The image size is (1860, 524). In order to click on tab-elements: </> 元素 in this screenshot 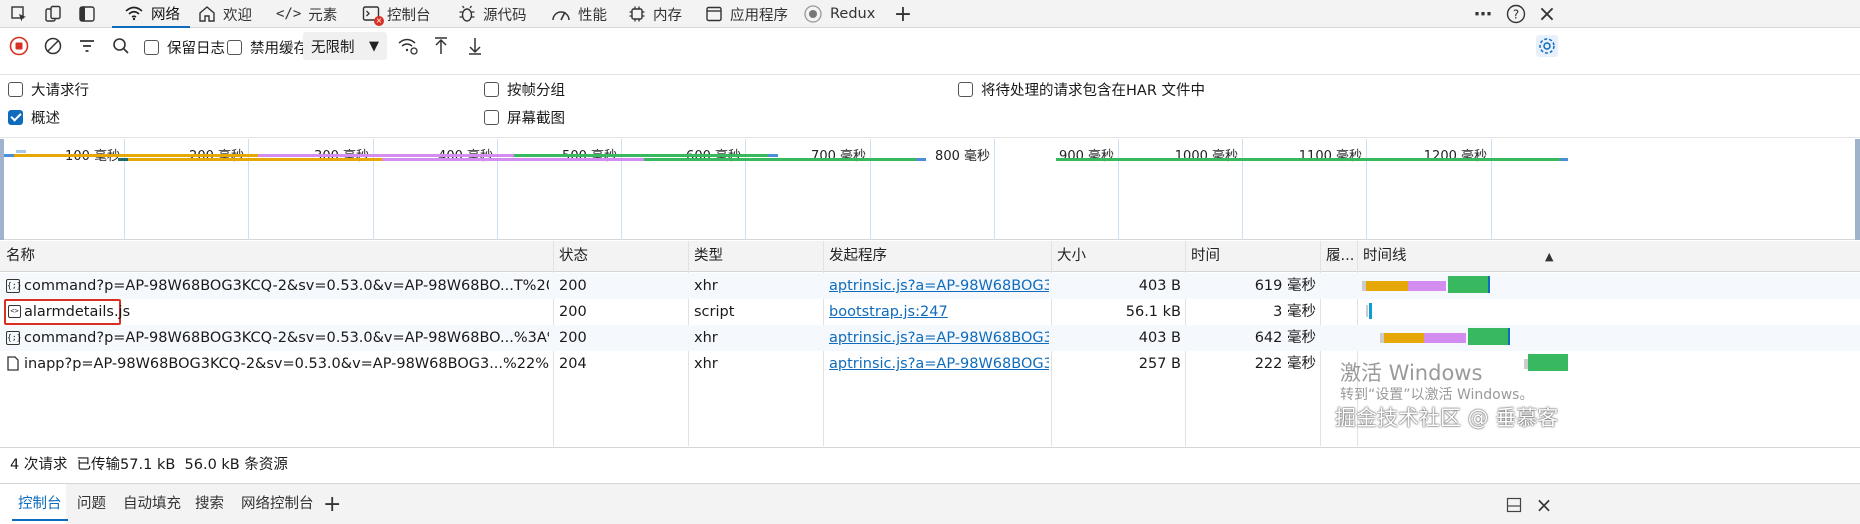, I will do `click(306, 14)`.